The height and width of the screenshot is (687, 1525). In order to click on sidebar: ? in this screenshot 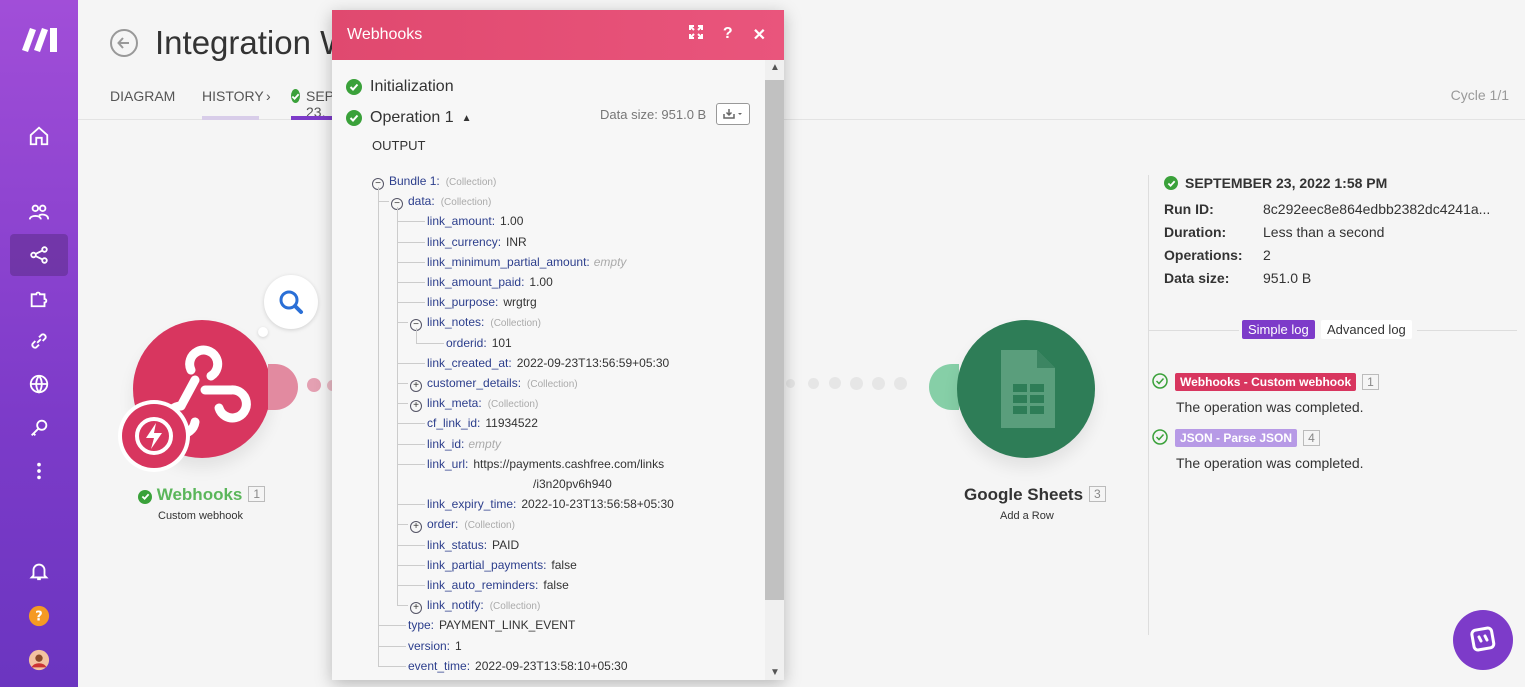, I will do `click(39, 343)`.